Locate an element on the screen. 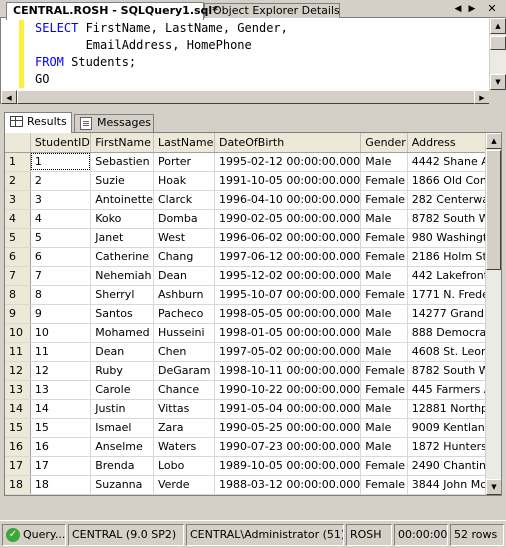 This screenshot has height=548, width=506. scroll-right-icon: ▶ is located at coordinates (472, 9).